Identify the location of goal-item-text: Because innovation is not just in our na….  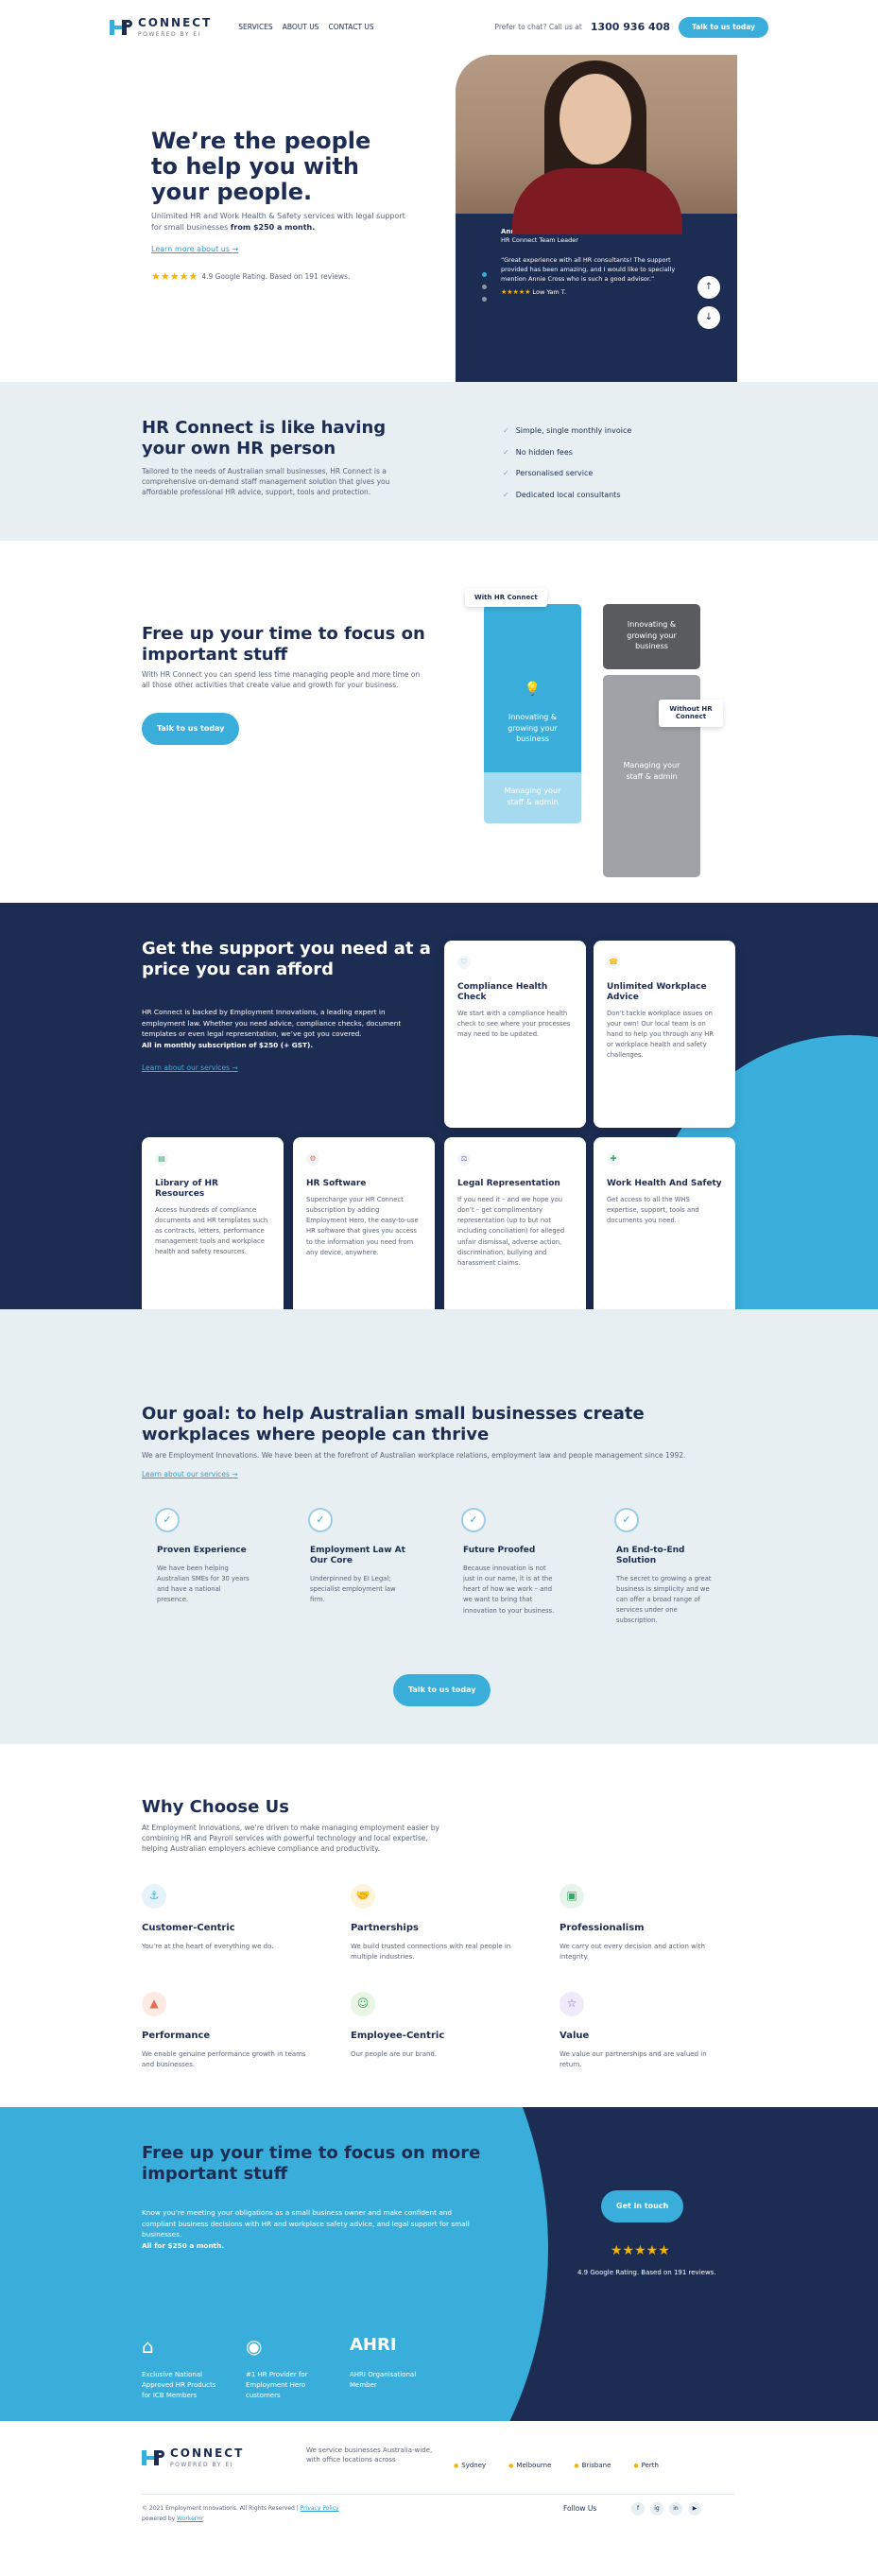
(509, 1589).